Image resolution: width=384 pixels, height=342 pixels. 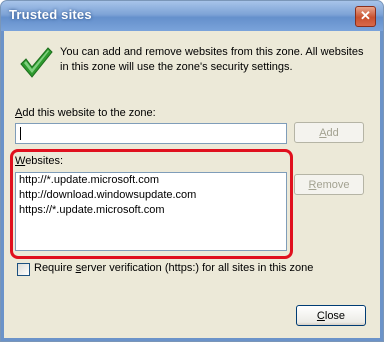 What do you see at coordinates (329, 132) in the screenshot?
I see `add-button: Add` at bounding box center [329, 132].